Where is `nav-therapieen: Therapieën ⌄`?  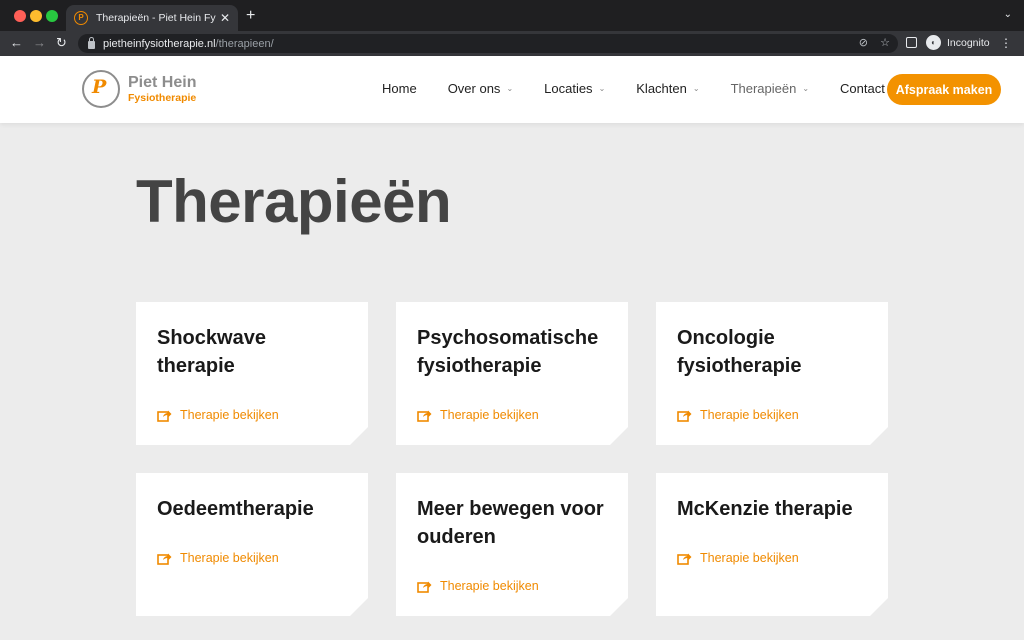
nav-therapieen: Therapieën ⌄ is located at coordinates (770, 88).